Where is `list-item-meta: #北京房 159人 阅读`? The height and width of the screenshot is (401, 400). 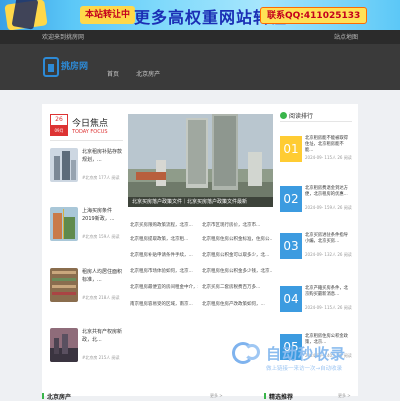
list-item-meta: #北京房 159人 阅读 is located at coordinates (101, 236).